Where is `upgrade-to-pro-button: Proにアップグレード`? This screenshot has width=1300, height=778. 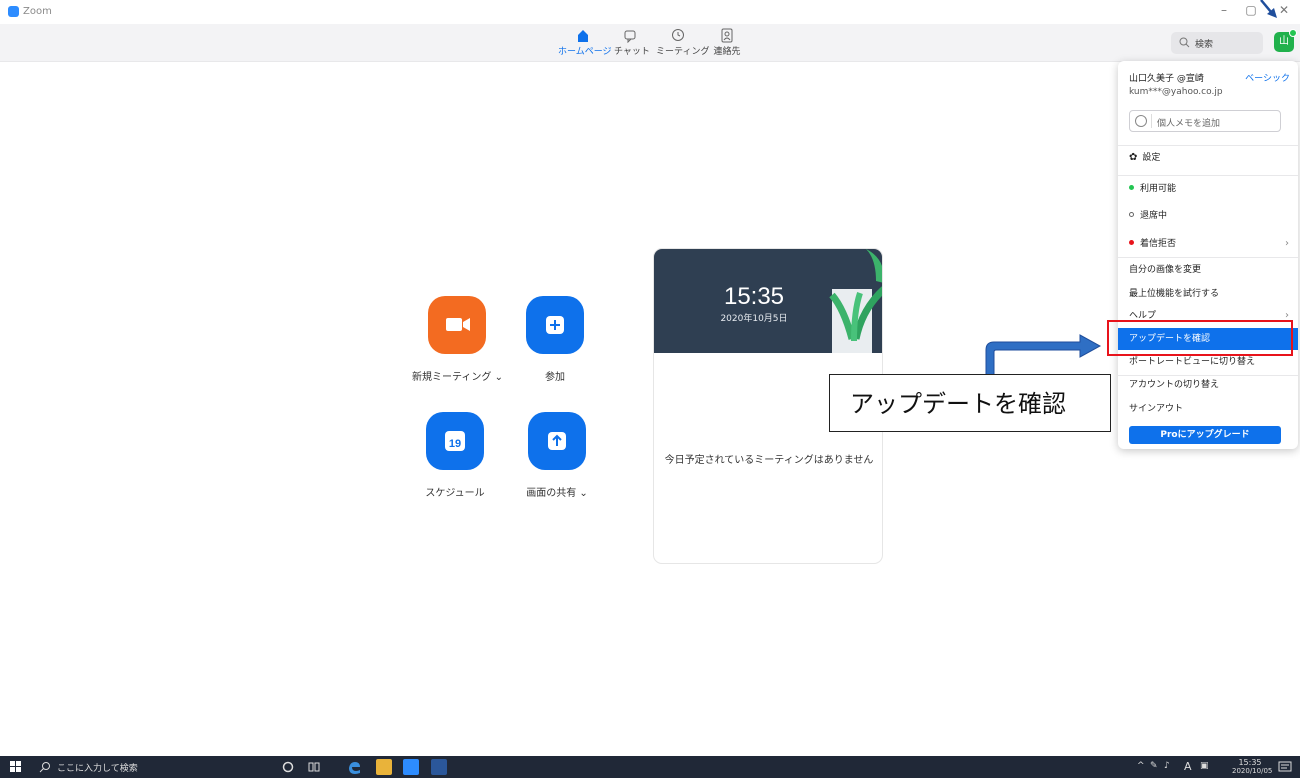 upgrade-to-pro-button: Proにアップグレード is located at coordinates (1205, 435).